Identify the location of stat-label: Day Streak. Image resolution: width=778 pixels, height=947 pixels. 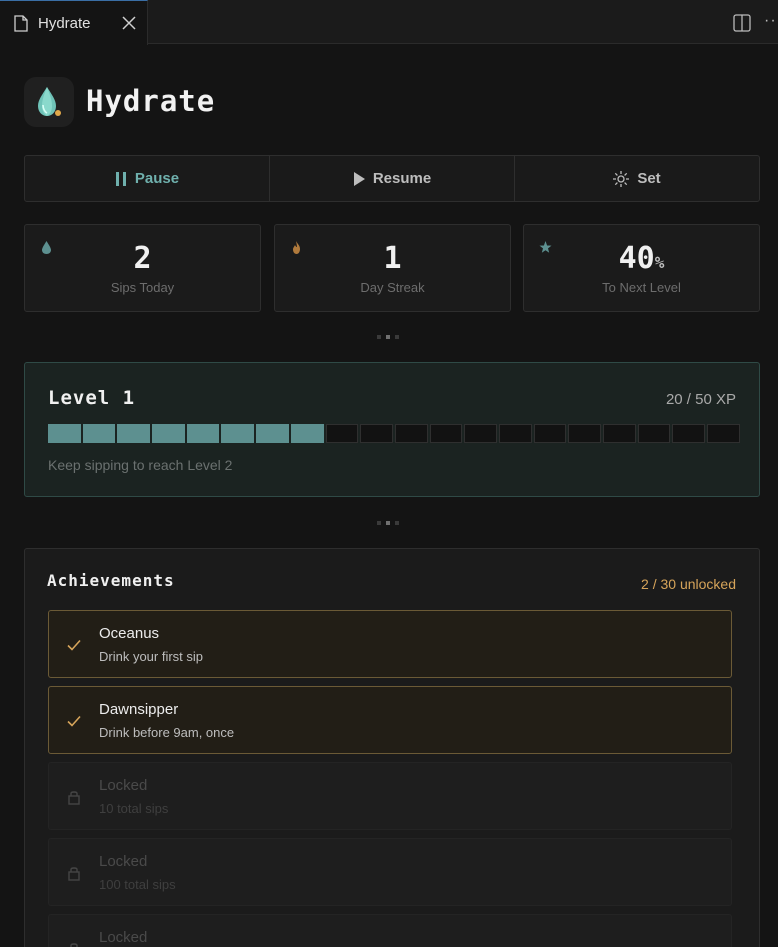
(392, 287).